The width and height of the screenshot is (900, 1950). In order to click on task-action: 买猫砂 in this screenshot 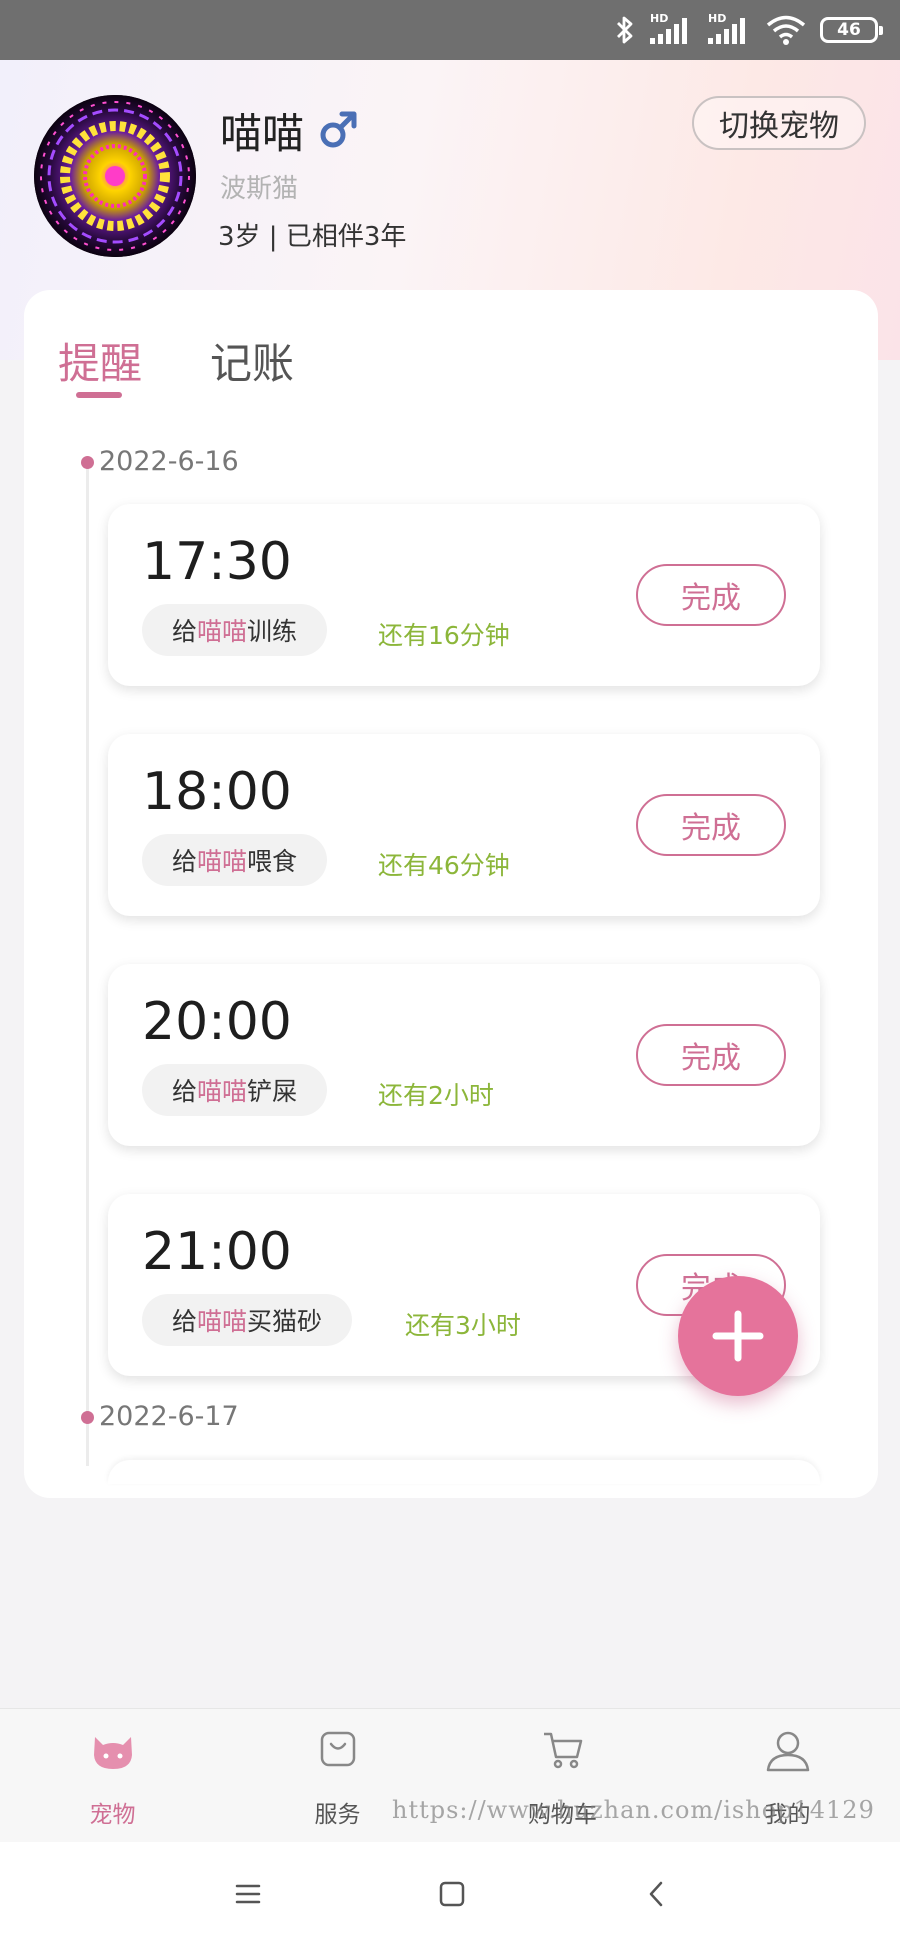, I will do `click(285, 1321)`.